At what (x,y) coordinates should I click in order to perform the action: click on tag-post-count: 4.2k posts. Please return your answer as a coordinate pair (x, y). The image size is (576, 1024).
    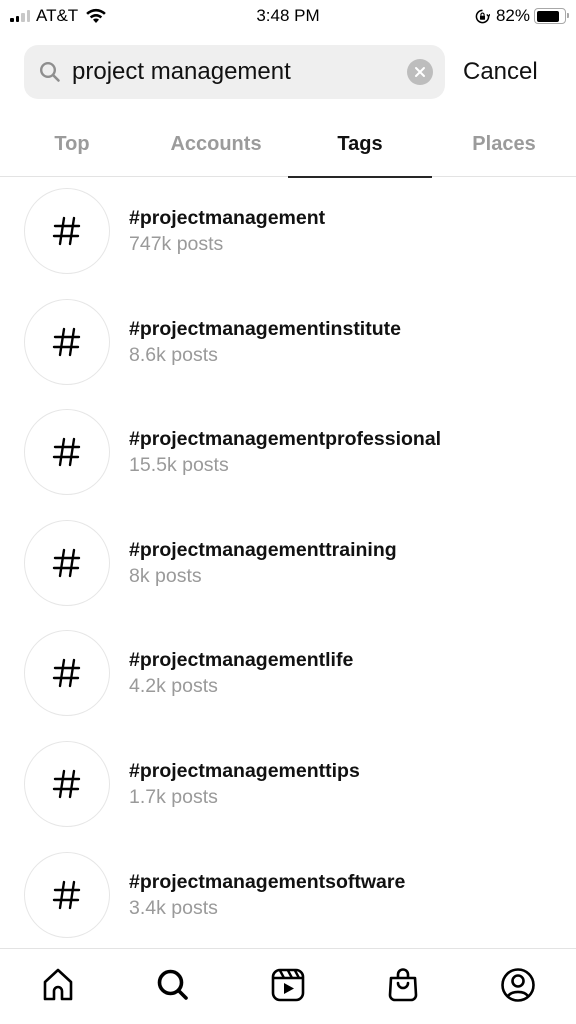
    Looking at the image, I should click on (173, 686).